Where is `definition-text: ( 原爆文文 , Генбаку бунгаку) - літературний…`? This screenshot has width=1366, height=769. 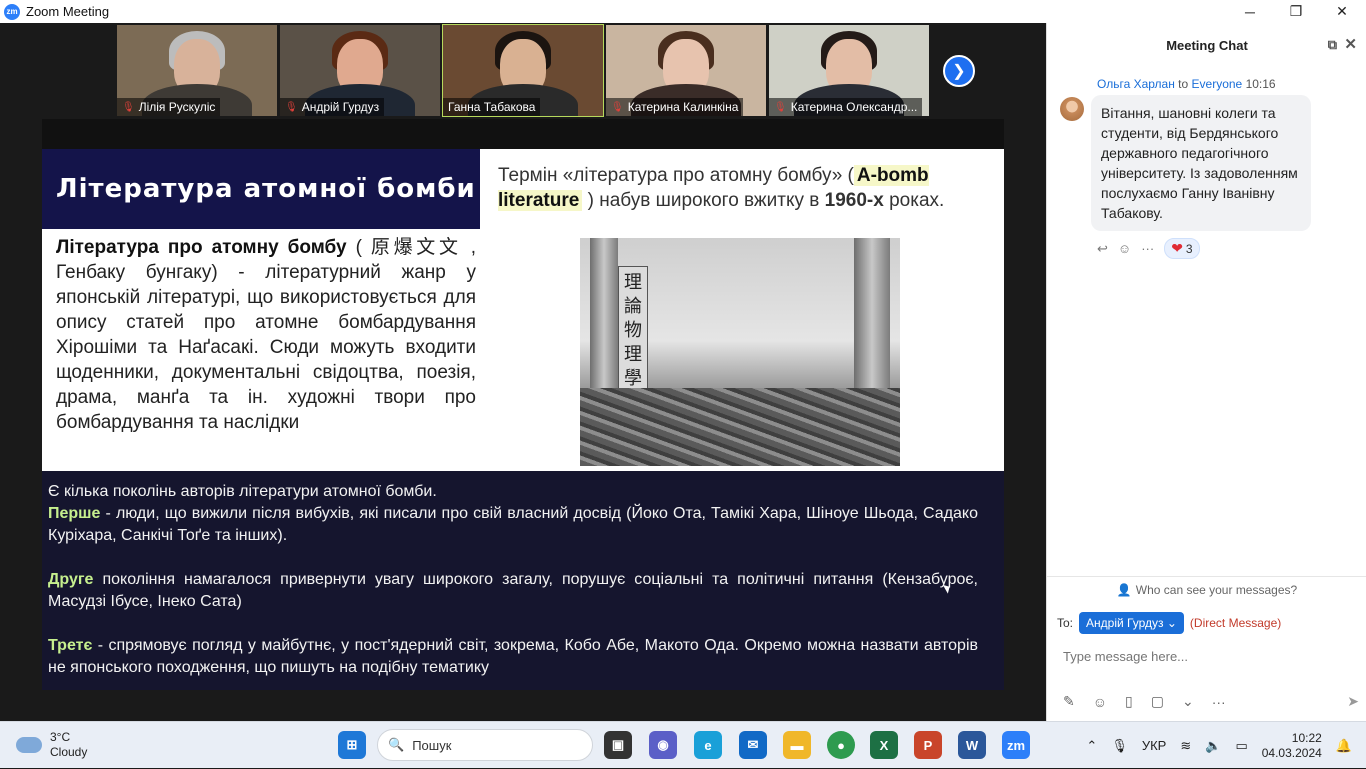
definition-text: ( 原爆文文 , Генбаку бунгаку) - літературний… is located at coordinates (266, 335).